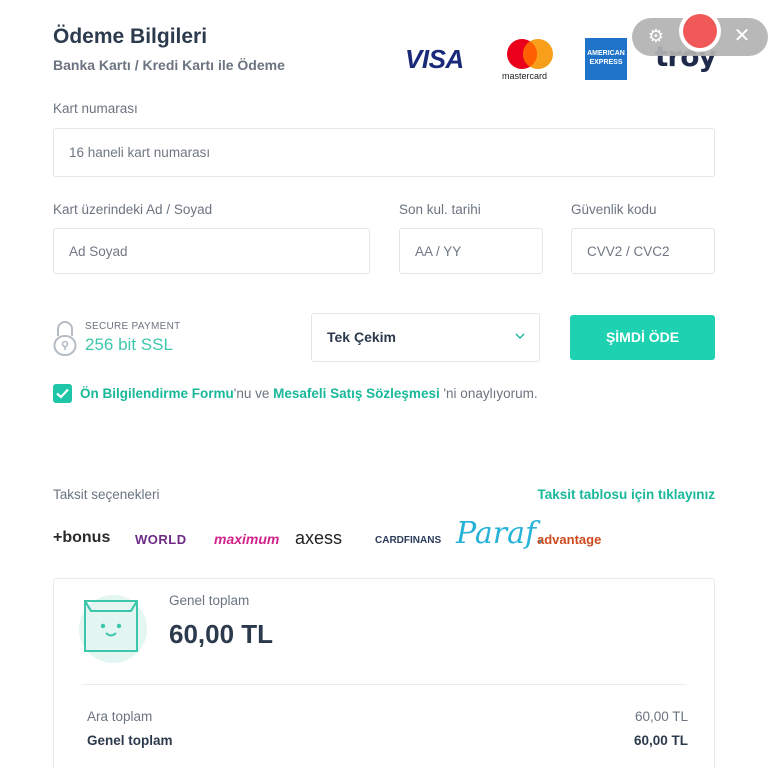  I want to click on expiry-field, so click(471, 251).